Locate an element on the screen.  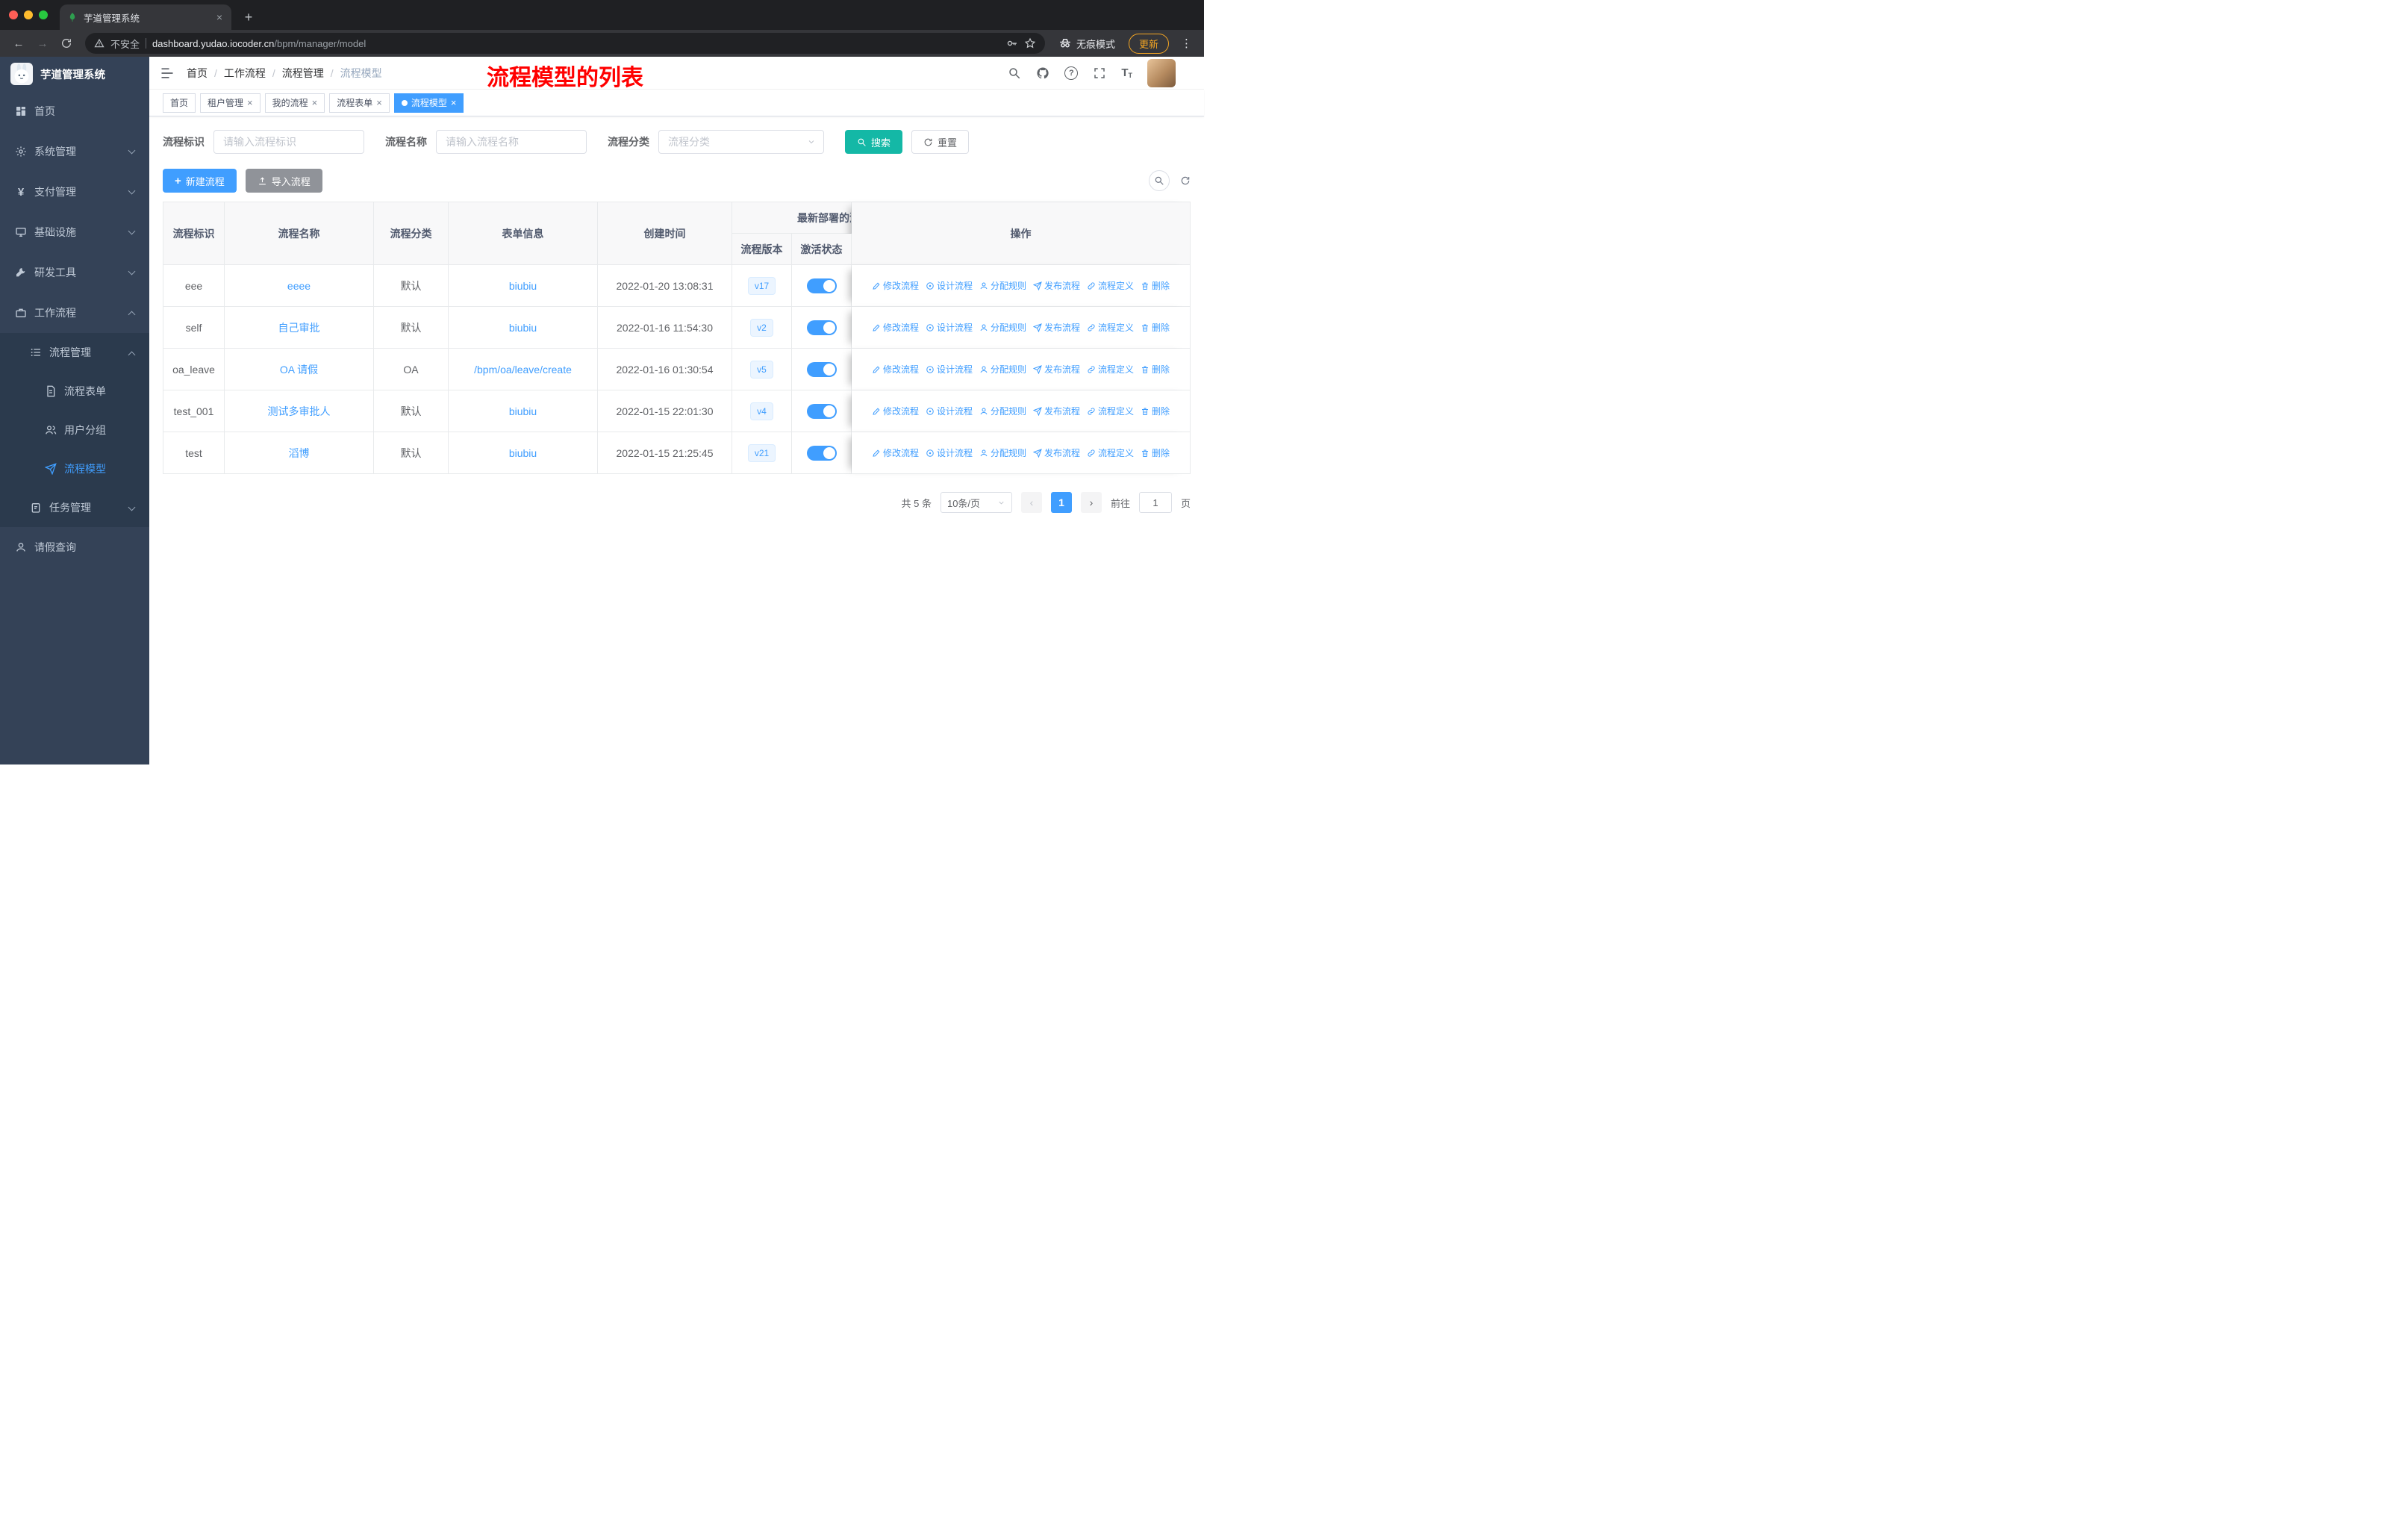
process-id-input is located at coordinates (288, 142).